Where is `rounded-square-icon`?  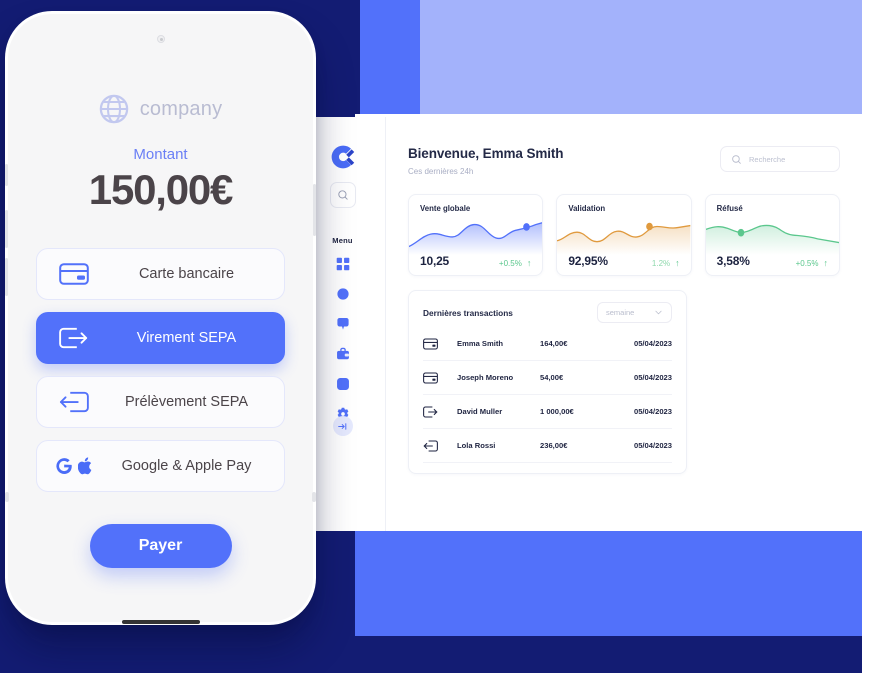
rounded-square-icon is located at coordinates (343, 384).